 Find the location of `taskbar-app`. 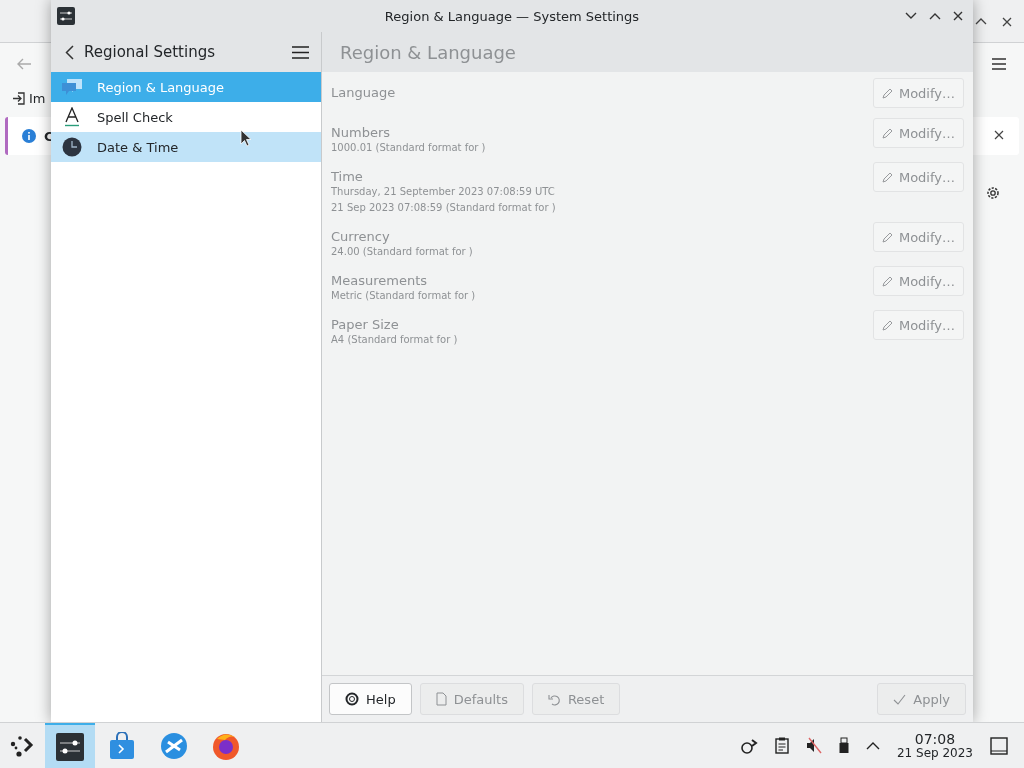

taskbar-app is located at coordinates (70, 745).